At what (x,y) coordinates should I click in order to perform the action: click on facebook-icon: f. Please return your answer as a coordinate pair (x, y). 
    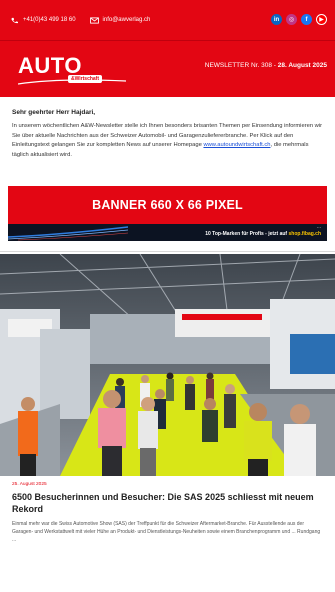
    Looking at the image, I should click on (306, 19).